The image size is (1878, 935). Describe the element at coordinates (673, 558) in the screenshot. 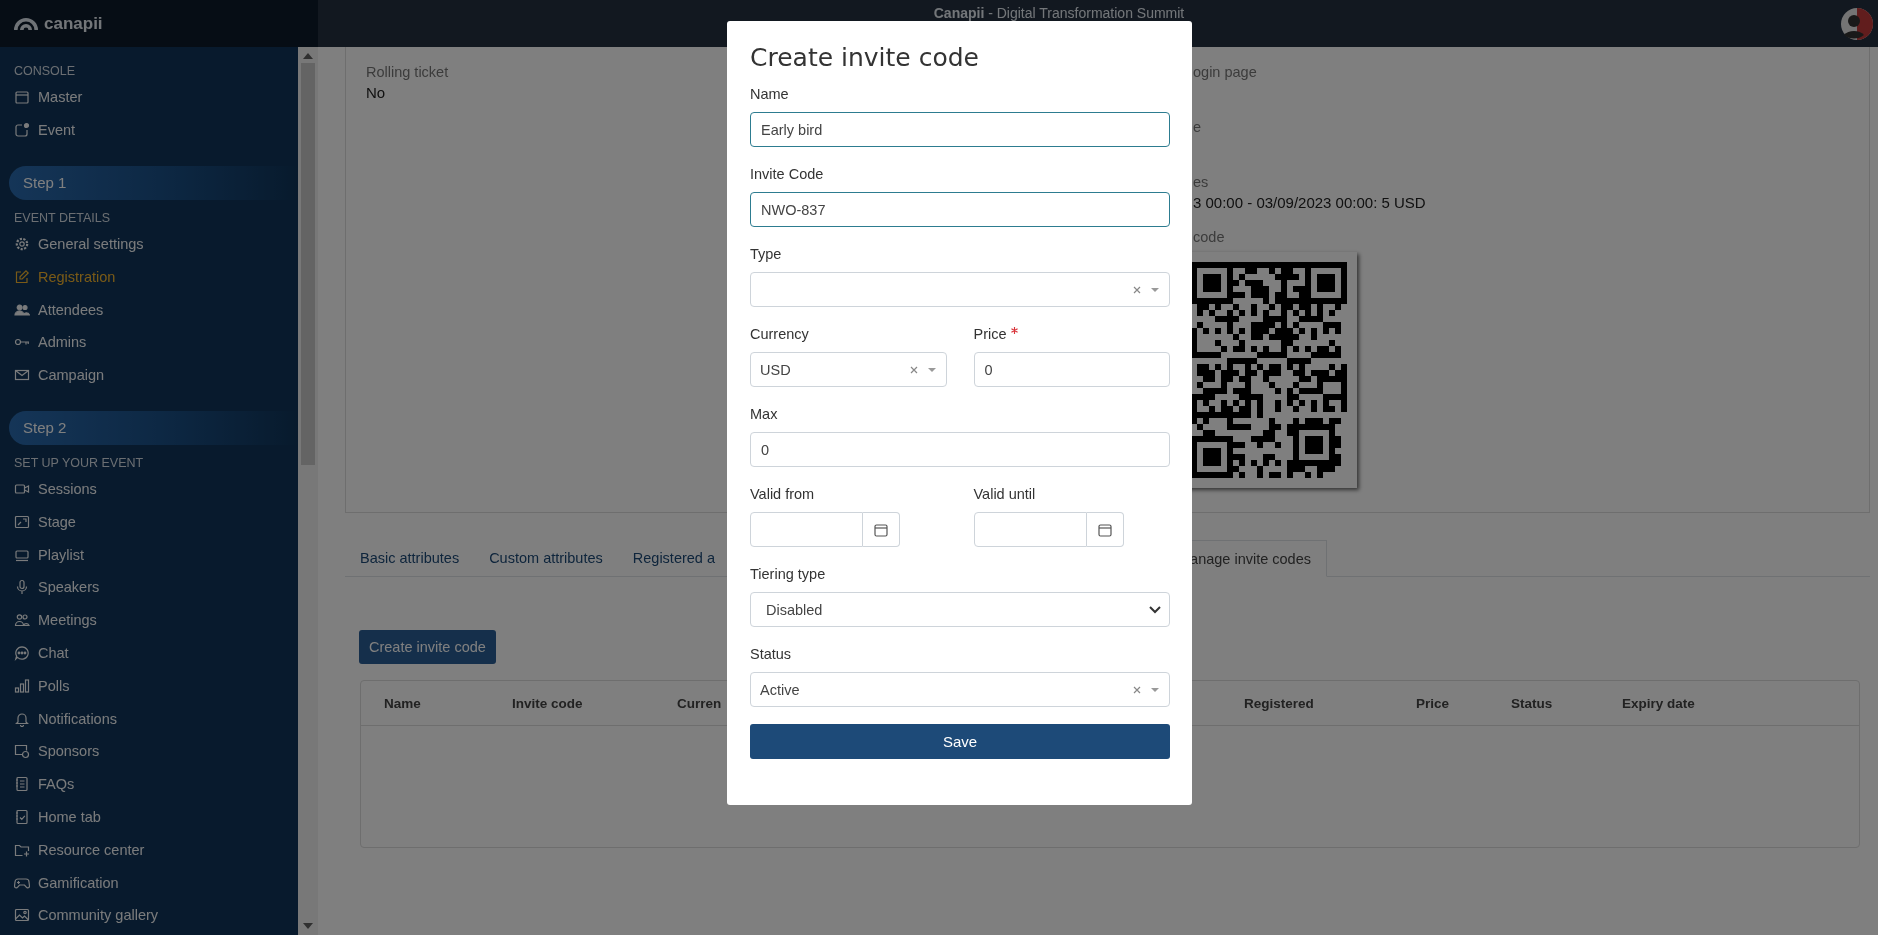

I see `tab: Registered a` at that location.